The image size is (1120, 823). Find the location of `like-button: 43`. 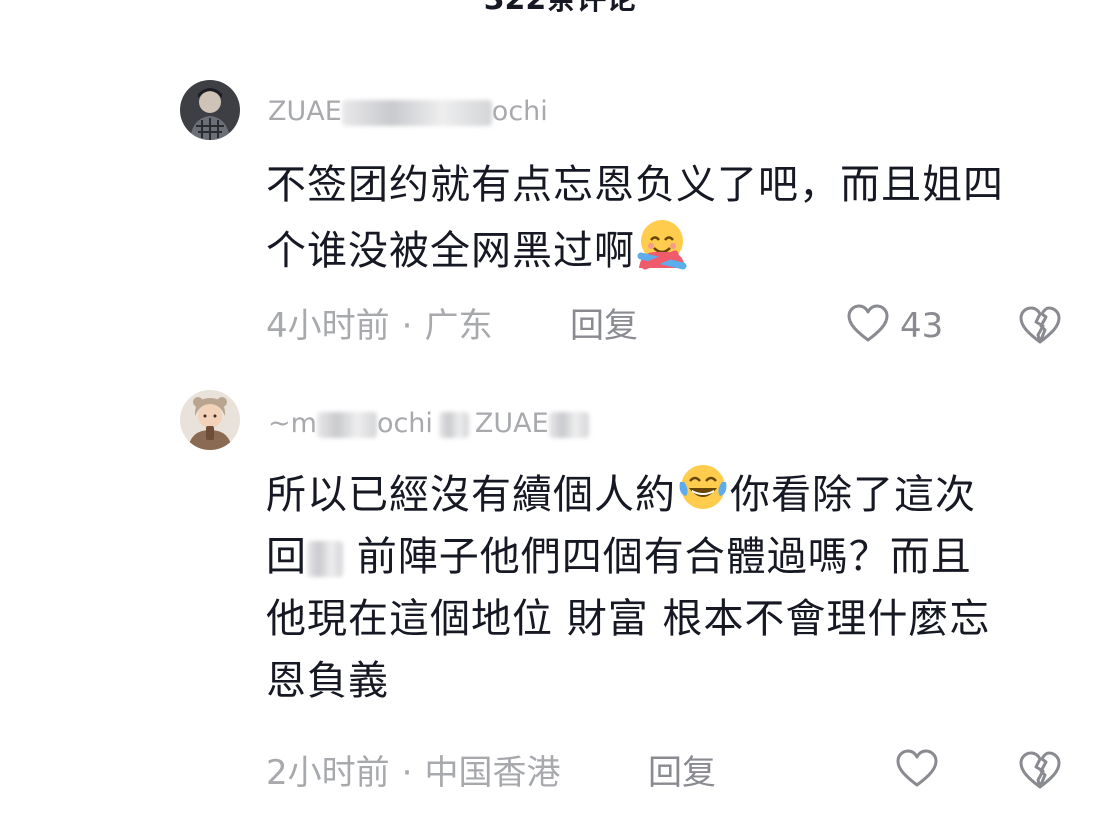

like-button: 43 is located at coordinates (893, 326).